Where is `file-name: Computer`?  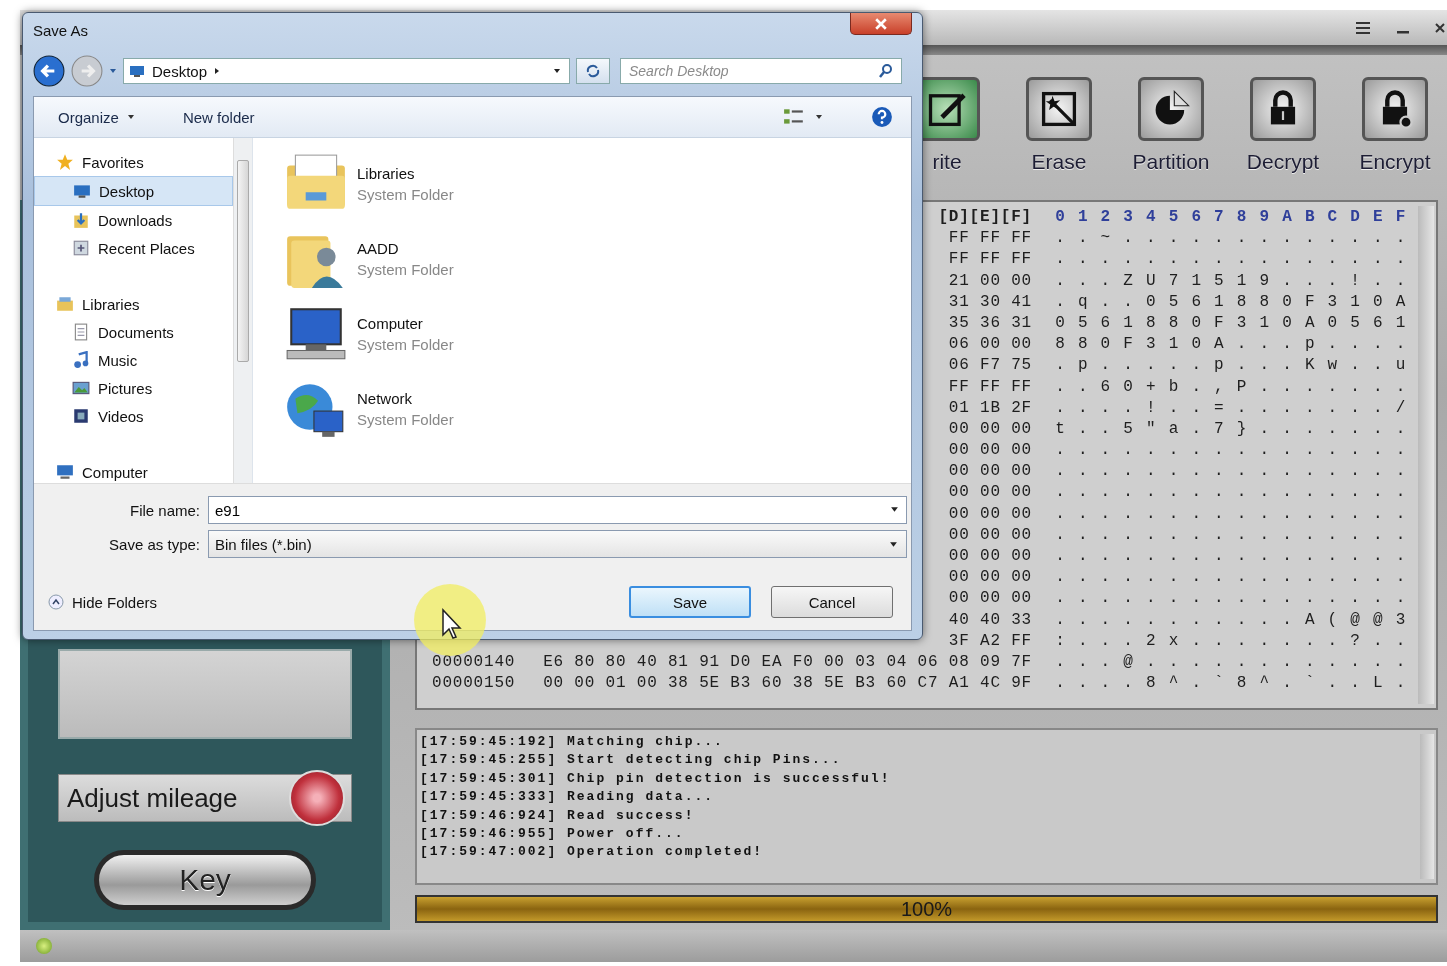
file-name: Computer is located at coordinates (390, 323).